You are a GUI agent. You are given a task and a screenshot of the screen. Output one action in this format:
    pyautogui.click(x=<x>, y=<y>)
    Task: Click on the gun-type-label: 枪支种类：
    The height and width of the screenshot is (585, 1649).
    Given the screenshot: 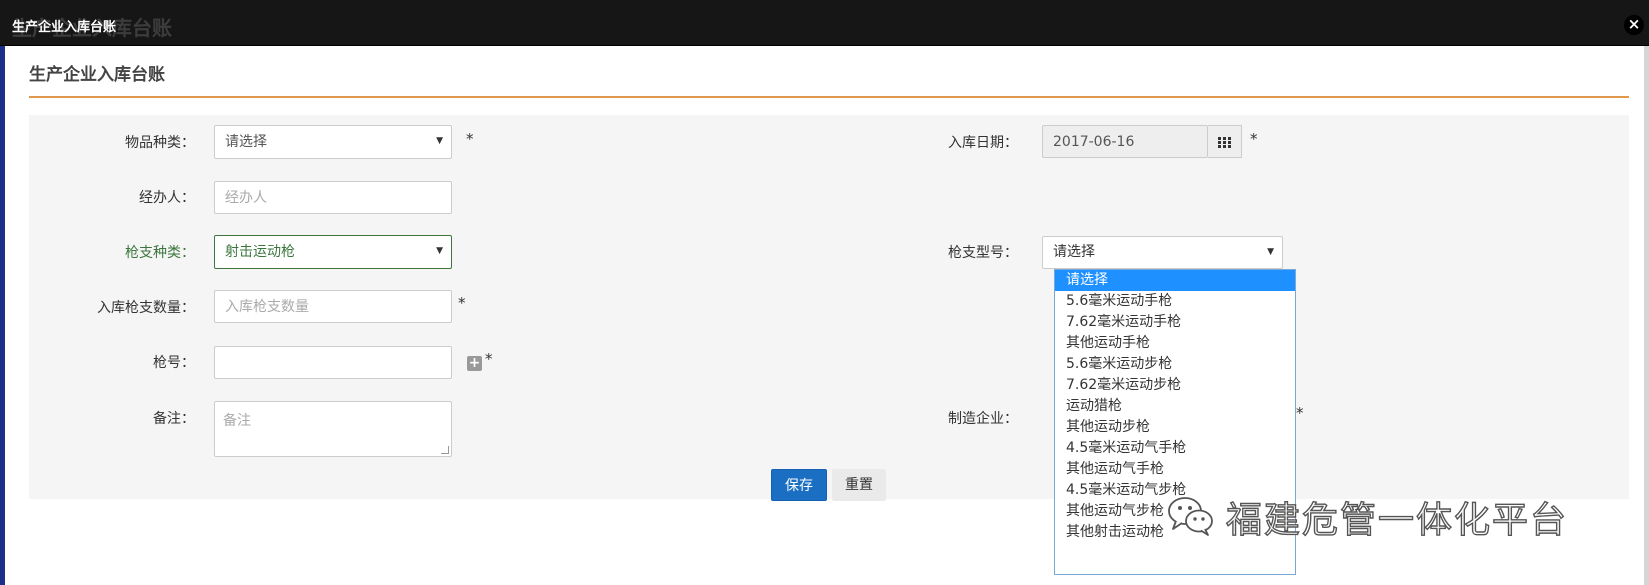 What is the action you would take?
    pyautogui.click(x=160, y=253)
    